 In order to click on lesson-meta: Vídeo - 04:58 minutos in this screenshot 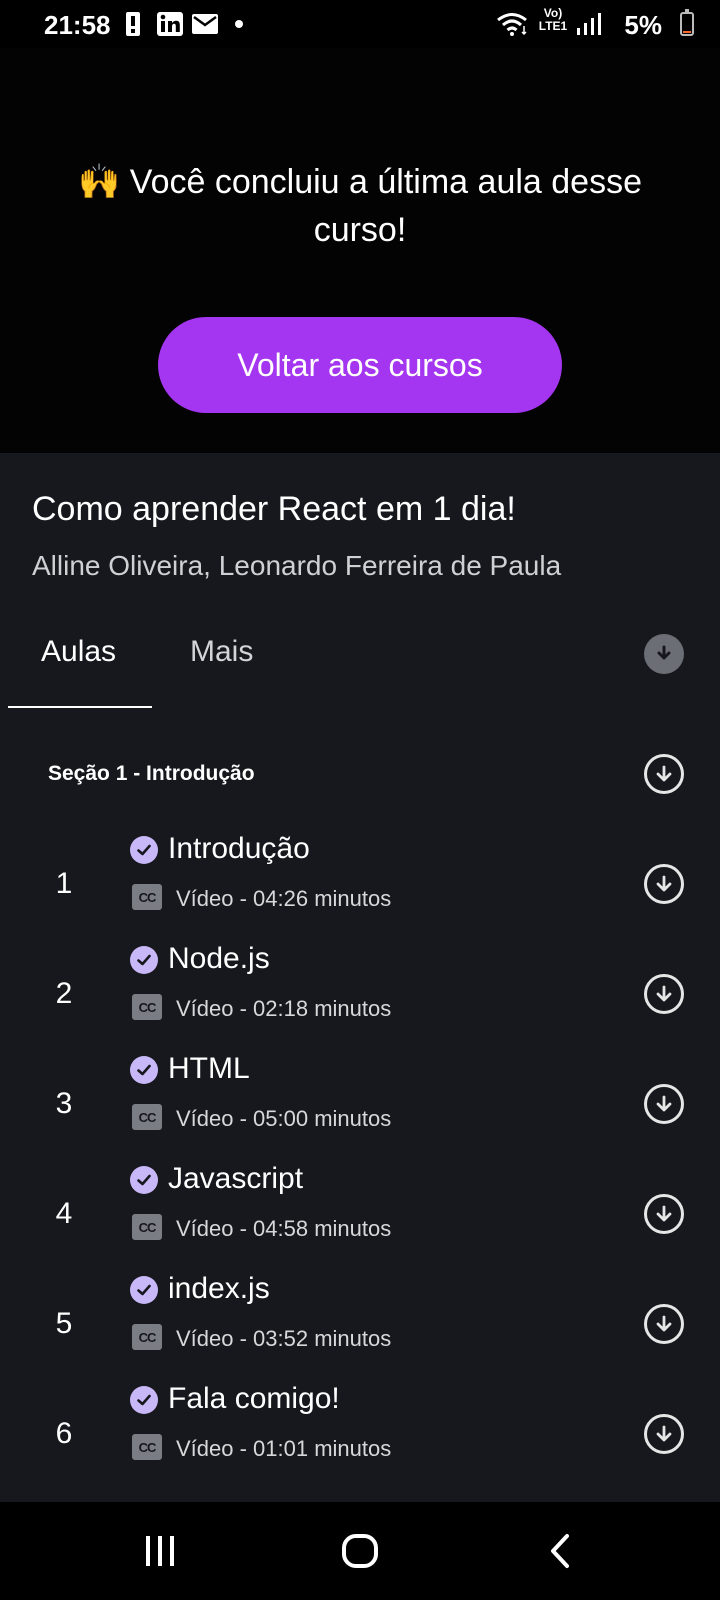, I will do `click(284, 1228)`.